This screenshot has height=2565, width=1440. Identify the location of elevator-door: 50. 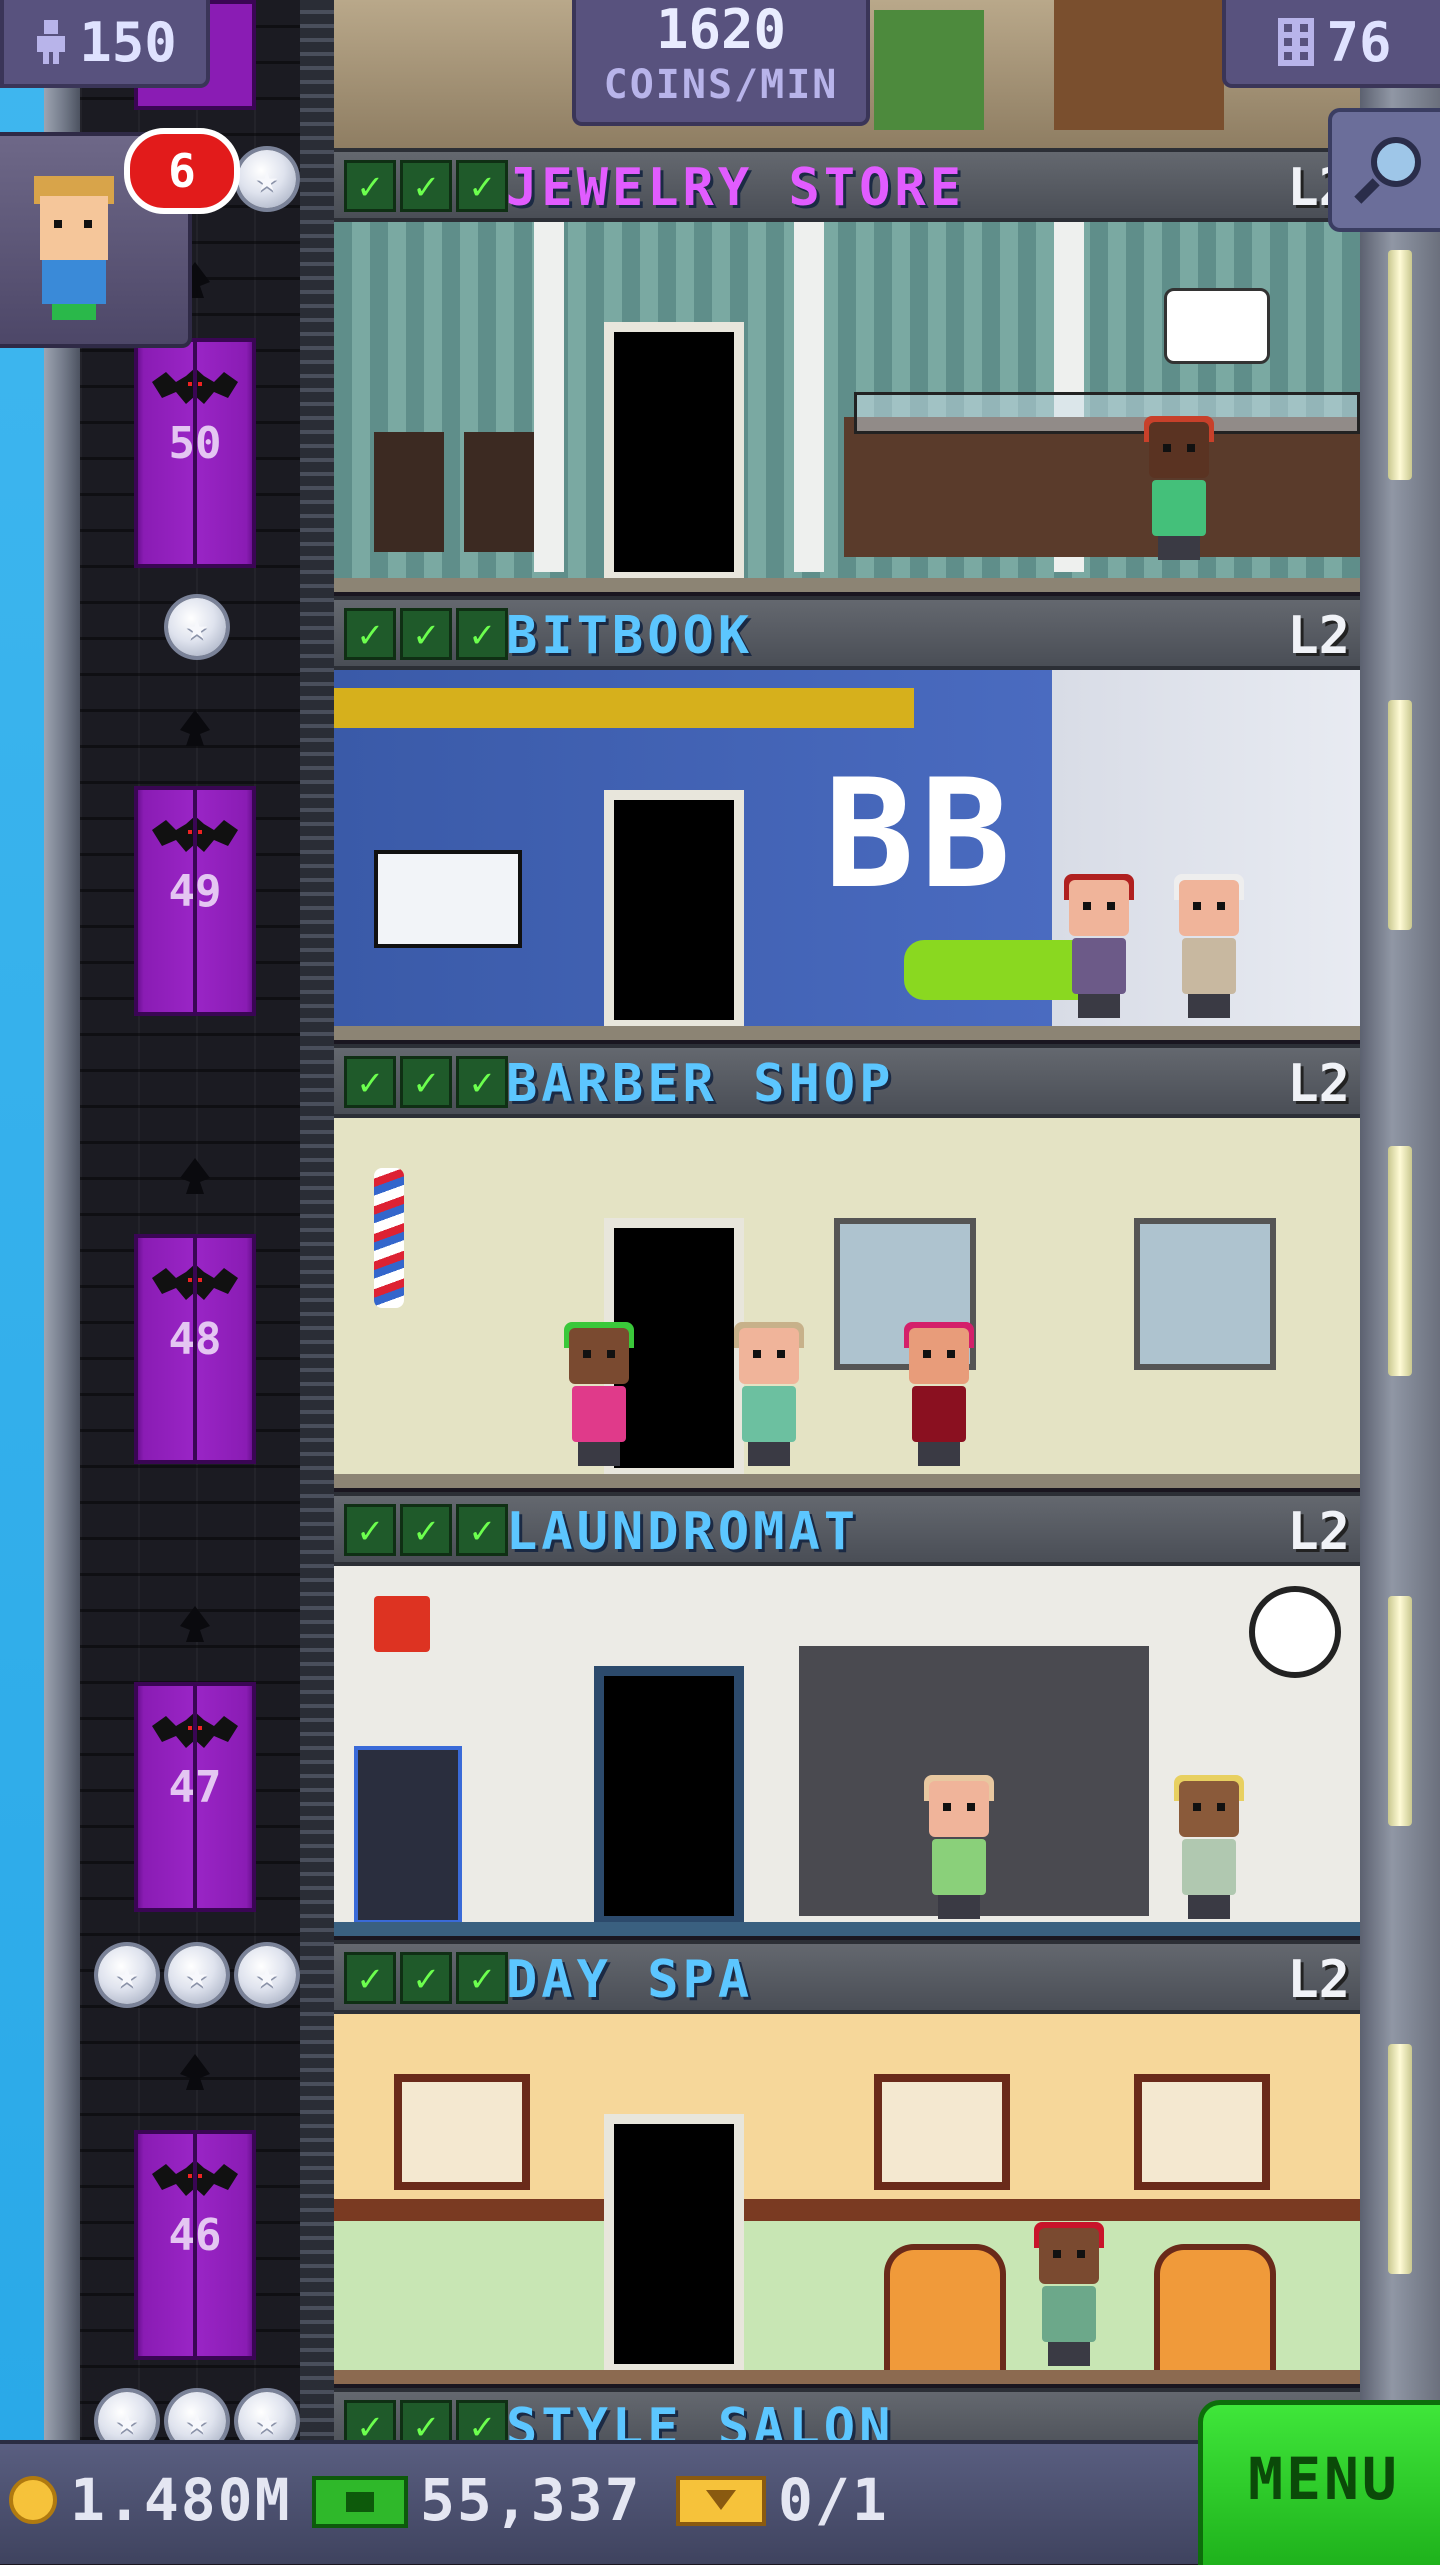
(195, 453).